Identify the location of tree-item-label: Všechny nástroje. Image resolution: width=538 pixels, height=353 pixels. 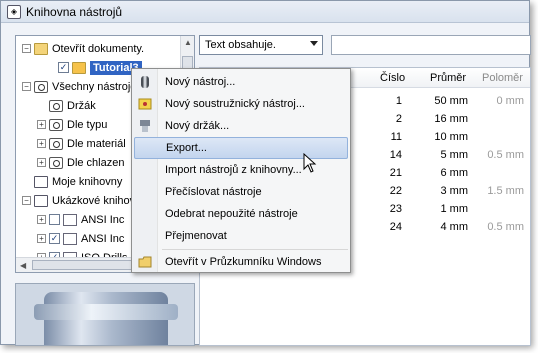
(94, 86).